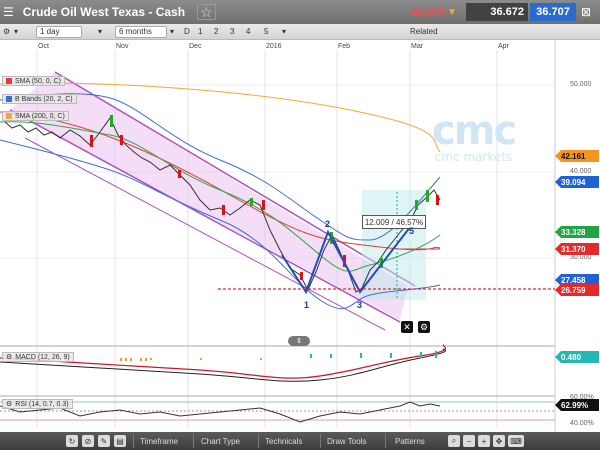 This screenshot has width=600, height=450. Describe the element at coordinates (72, 441) in the screenshot. I see `refresh-icon: ↻` at that location.